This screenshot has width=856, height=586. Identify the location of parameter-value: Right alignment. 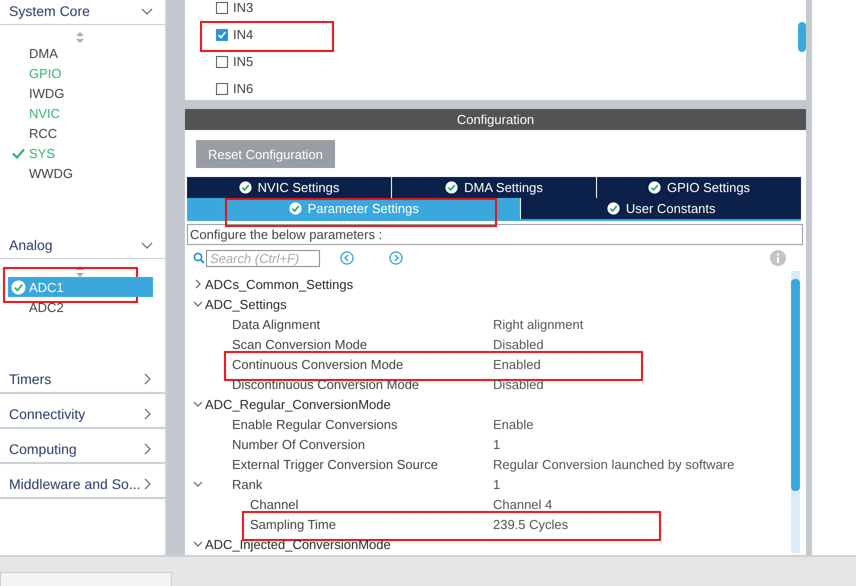
(538, 324).